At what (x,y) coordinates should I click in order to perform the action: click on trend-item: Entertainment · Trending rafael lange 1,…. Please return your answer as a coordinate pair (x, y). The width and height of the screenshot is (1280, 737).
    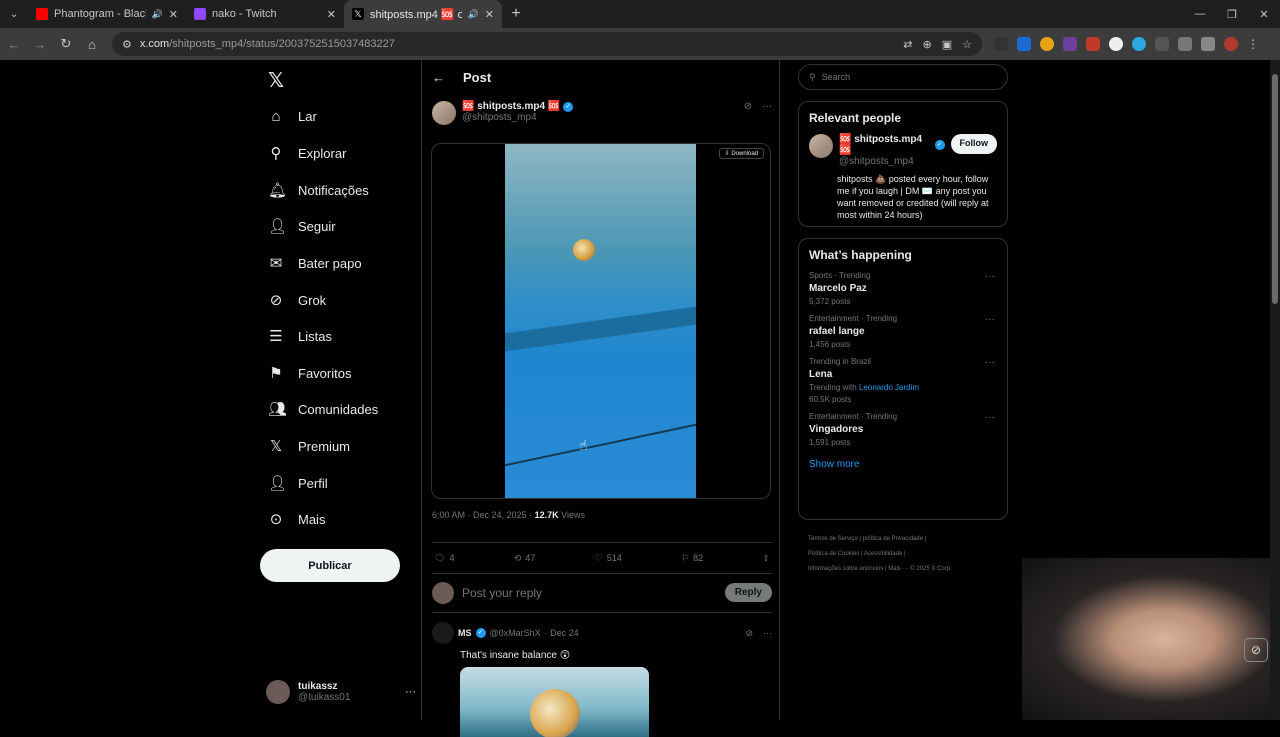
    Looking at the image, I should click on (903, 331).